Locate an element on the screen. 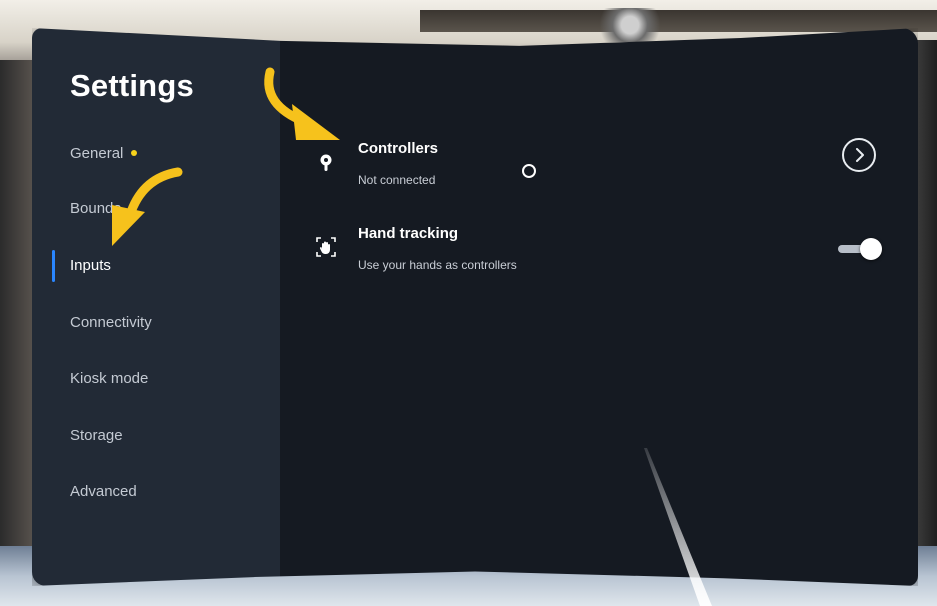  hand-tracking-description: Use your hands as controllers is located at coordinates (437, 265).